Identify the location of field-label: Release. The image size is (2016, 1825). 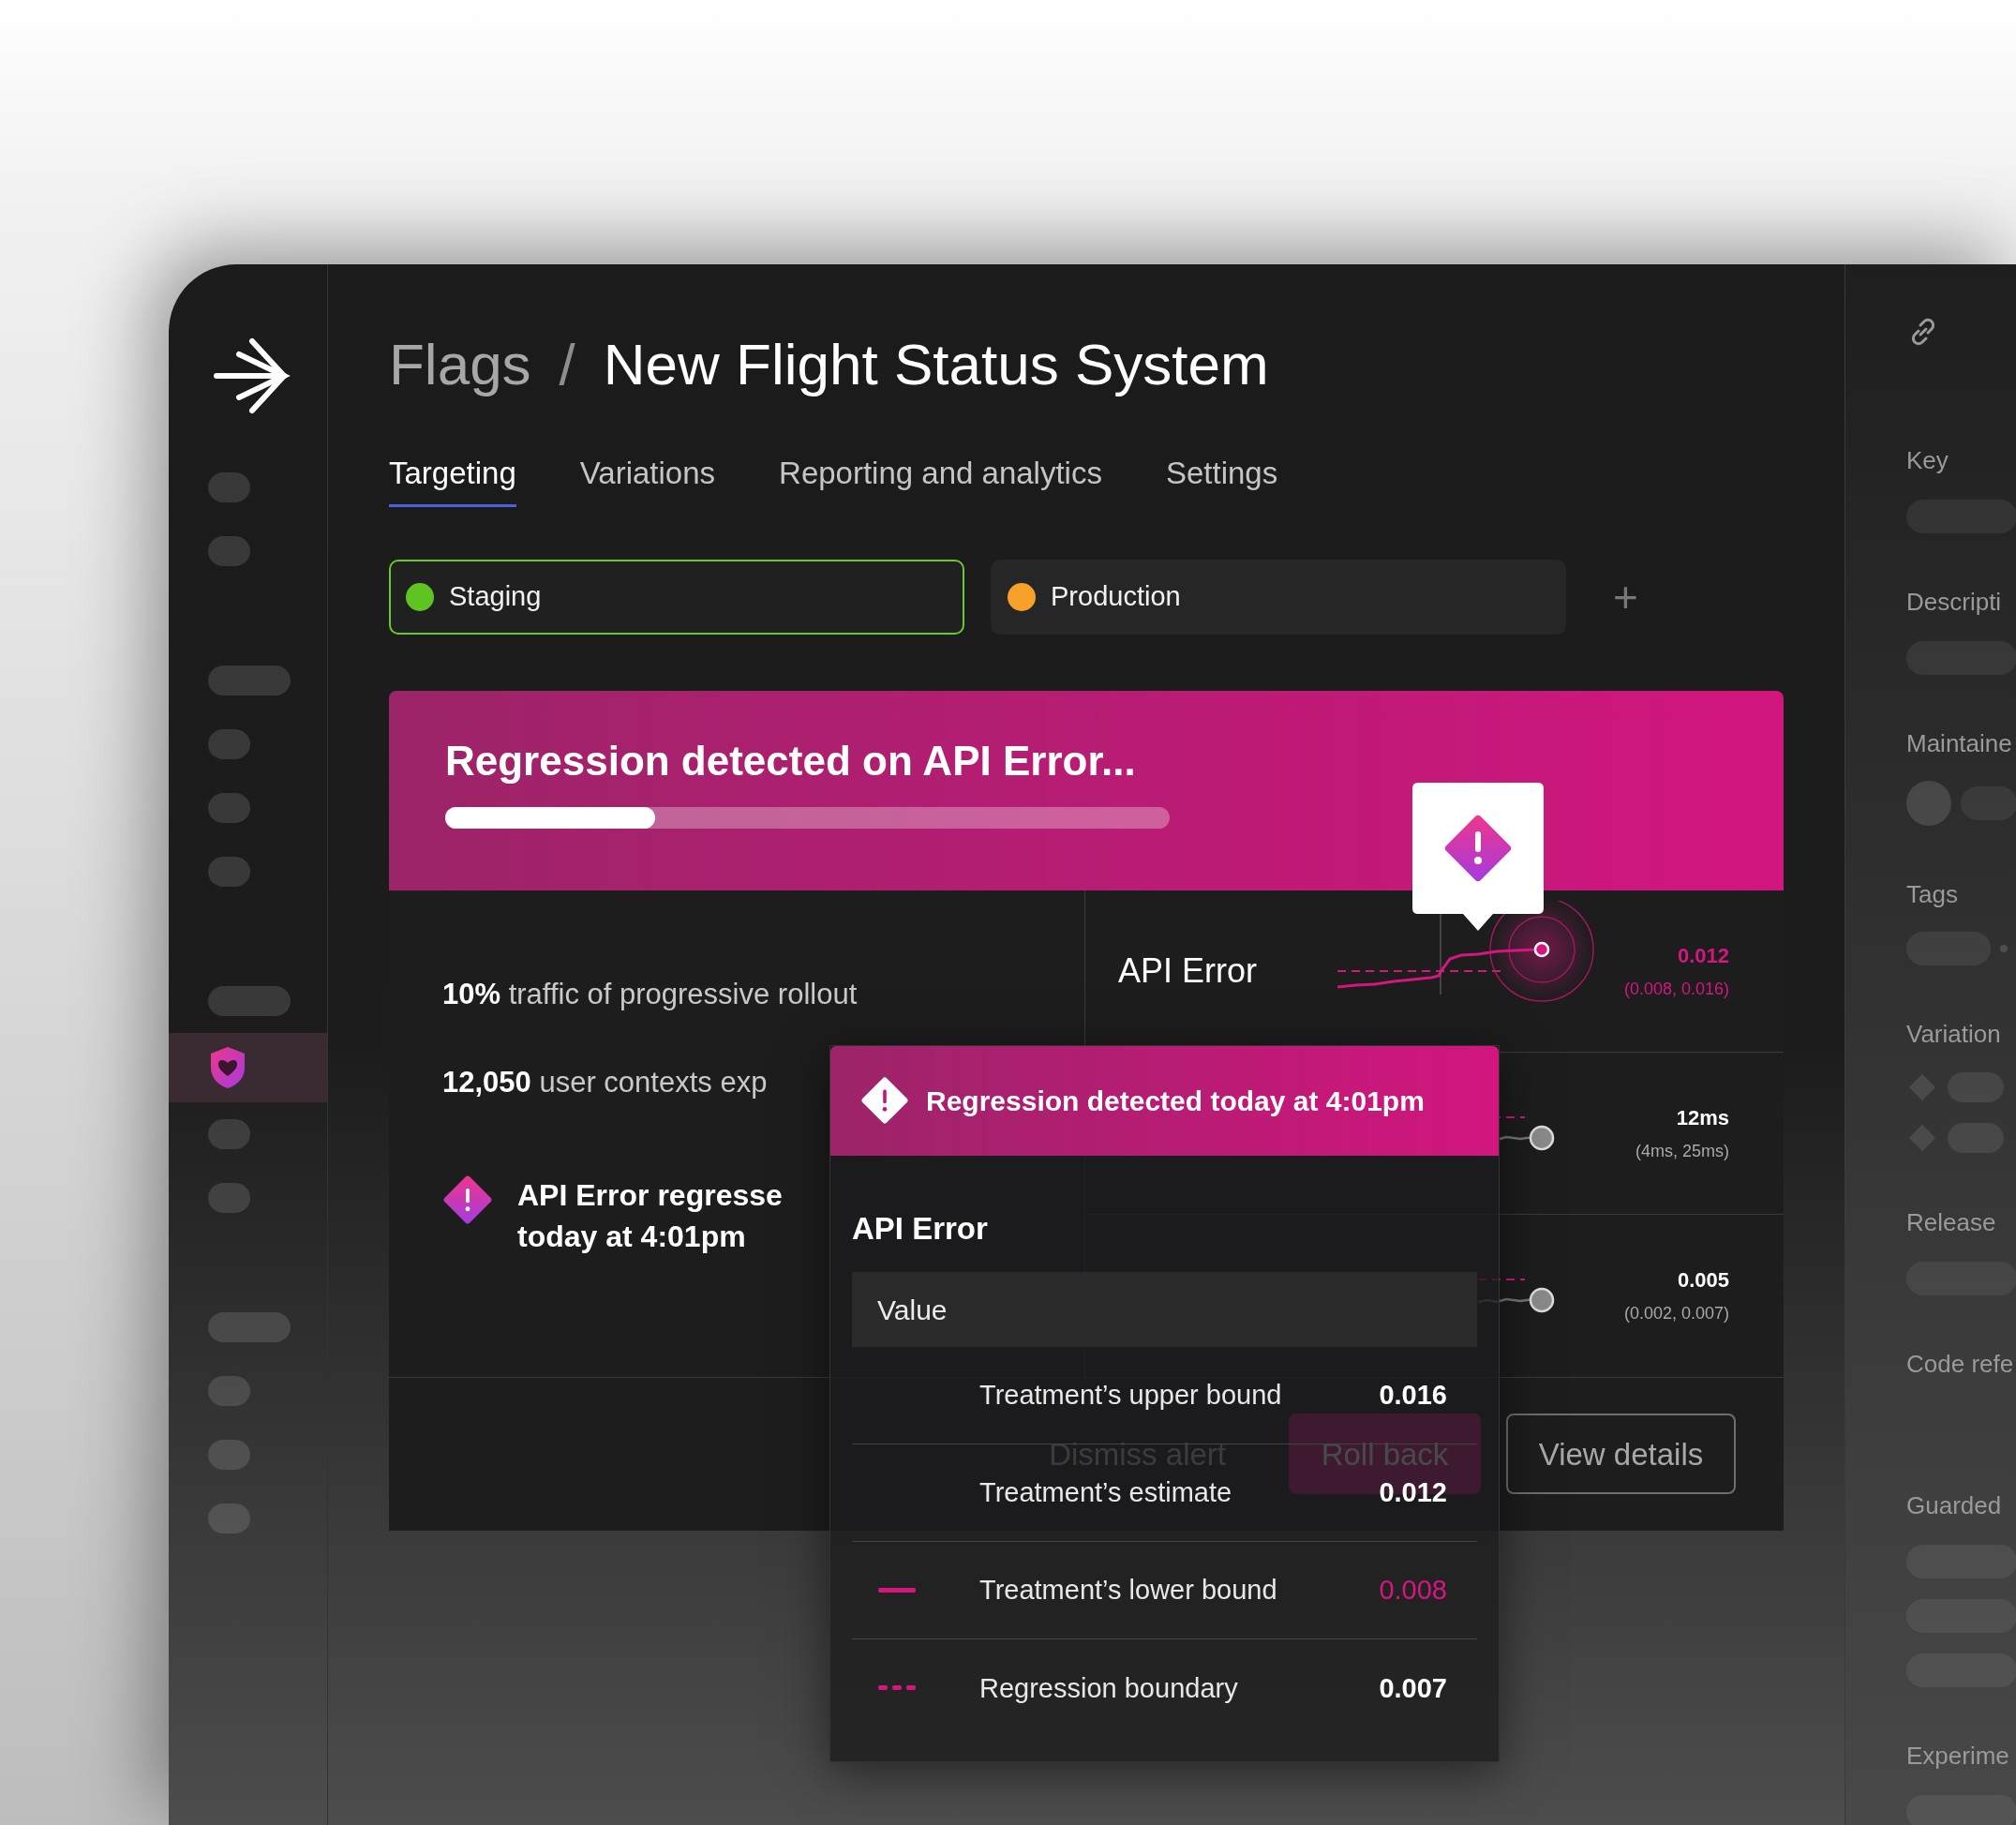
(1952, 1223).